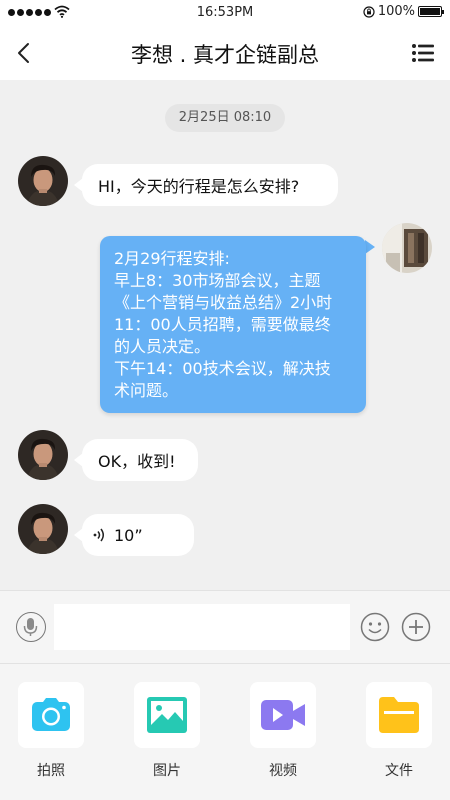  I want to click on tool-video: 视频, so click(283, 731).